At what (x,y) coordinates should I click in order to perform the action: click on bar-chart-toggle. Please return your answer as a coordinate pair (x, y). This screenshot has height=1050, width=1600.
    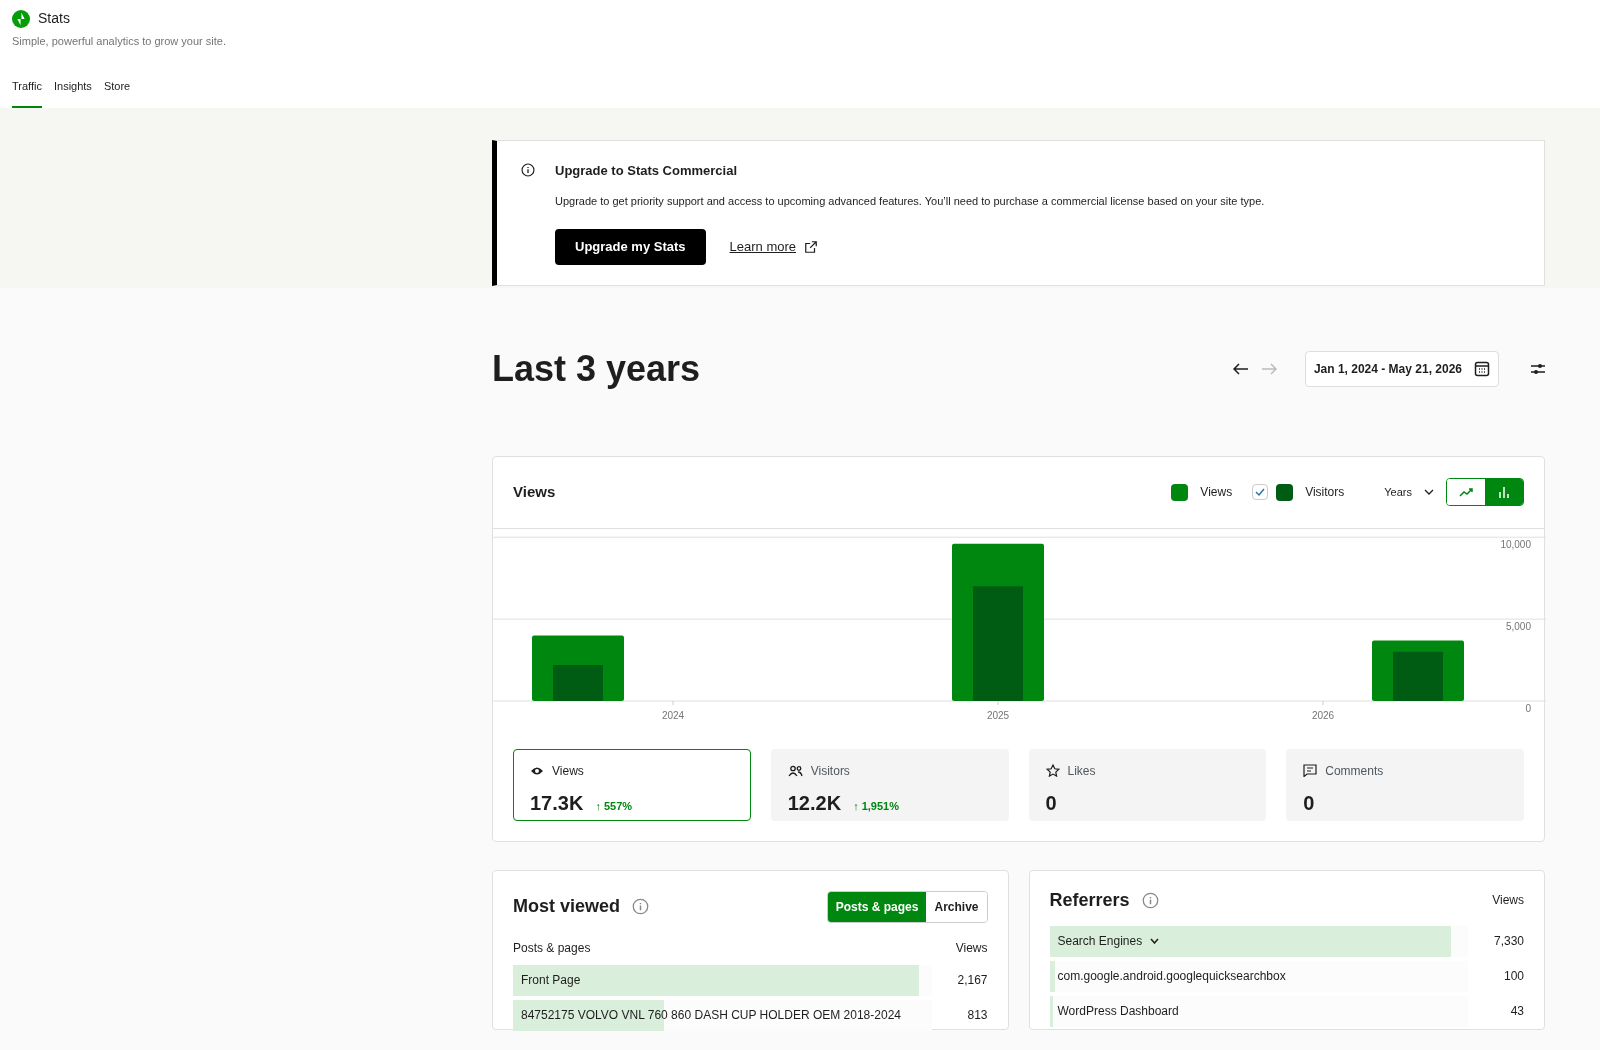
    Looking at the image, I should click on (1504, 492).